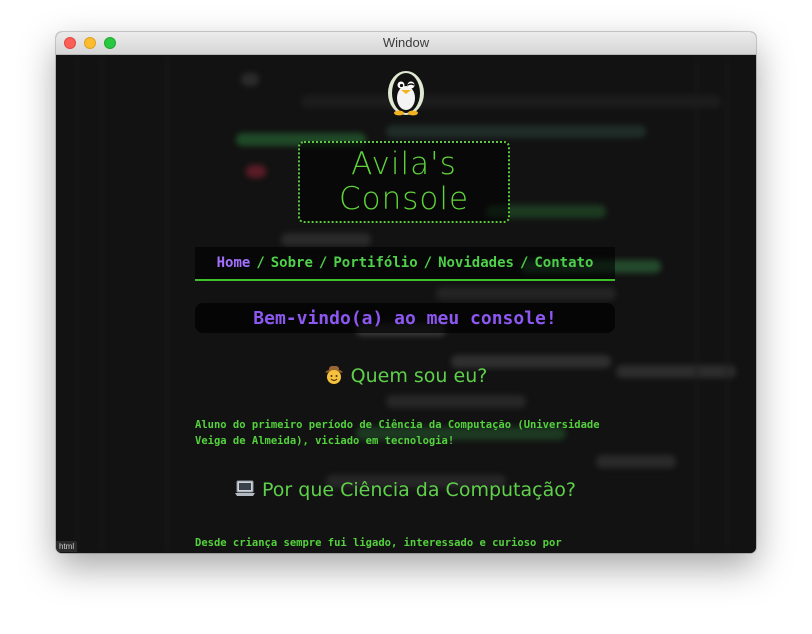  I want to click on nav-item-sobre: Sobre, so click(292, 263).